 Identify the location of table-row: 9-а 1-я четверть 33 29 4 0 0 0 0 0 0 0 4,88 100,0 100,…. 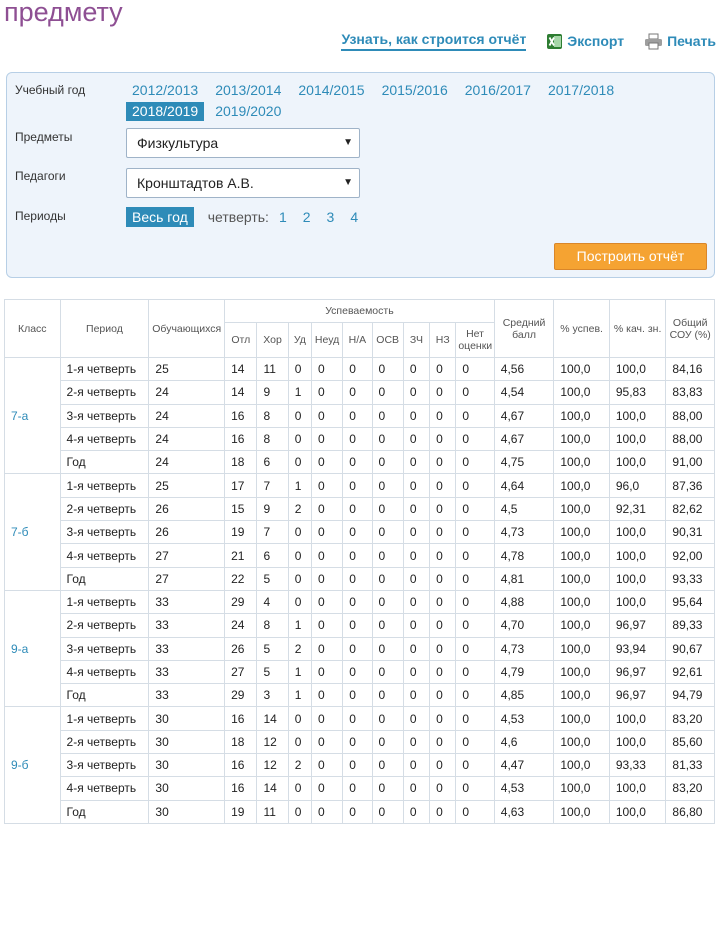
(359, 648).